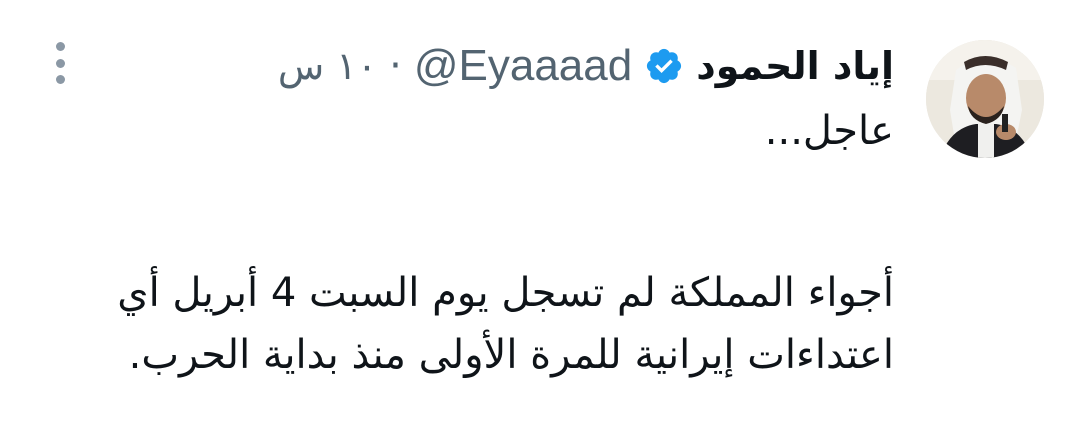  Describe the element at coordinates (327, 66) in the screenshot. I see `tweet-timestamp: ١٠ س` at that location.